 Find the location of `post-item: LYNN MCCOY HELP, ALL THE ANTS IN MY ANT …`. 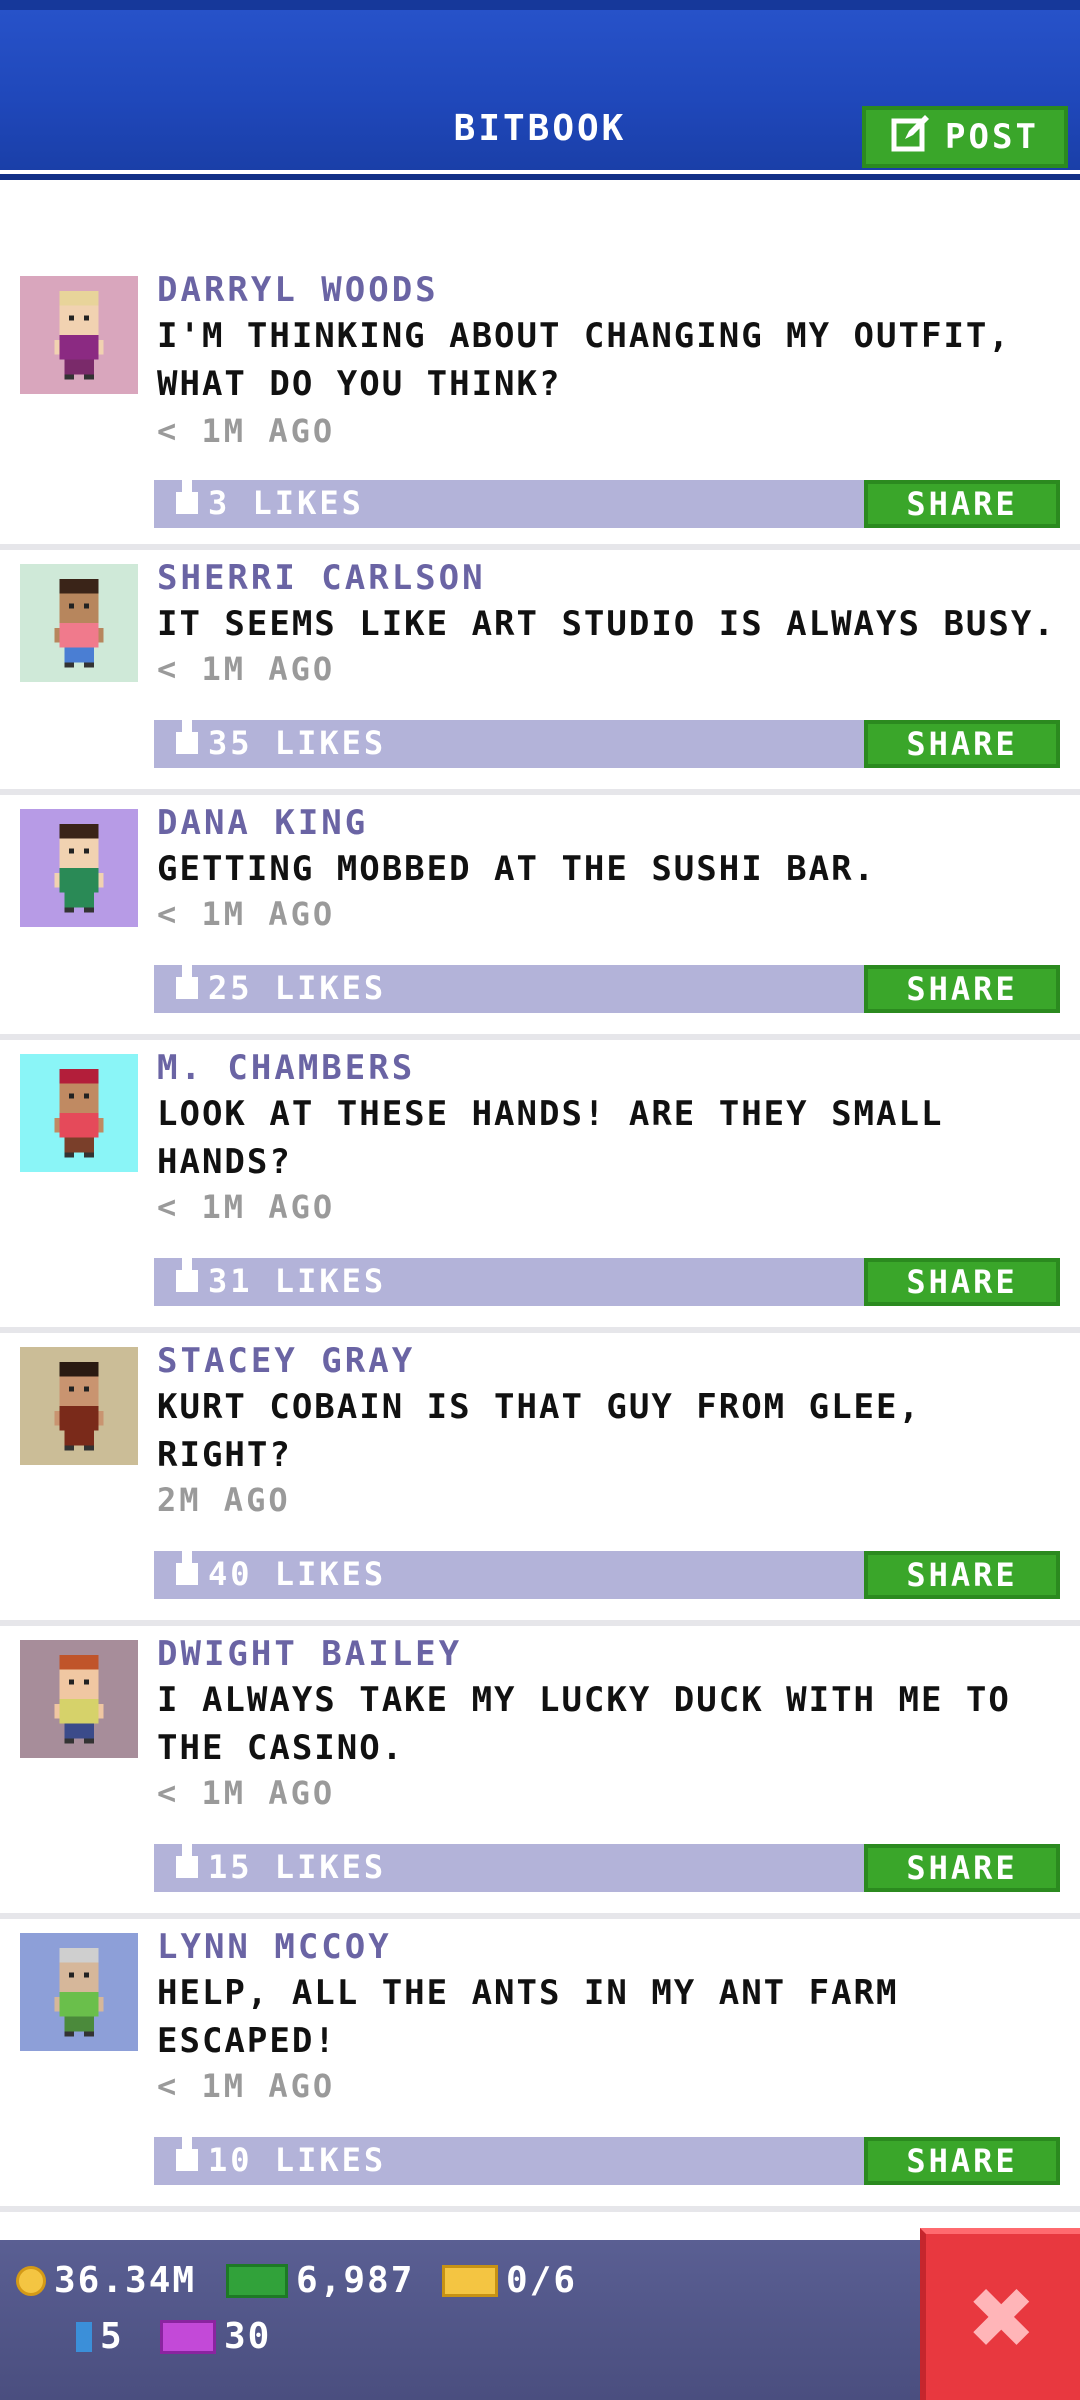

post-item: LYNN MCCOY HELP, ALL THE ANTS IN MY ANT … is located at coordinates (540, 2062).